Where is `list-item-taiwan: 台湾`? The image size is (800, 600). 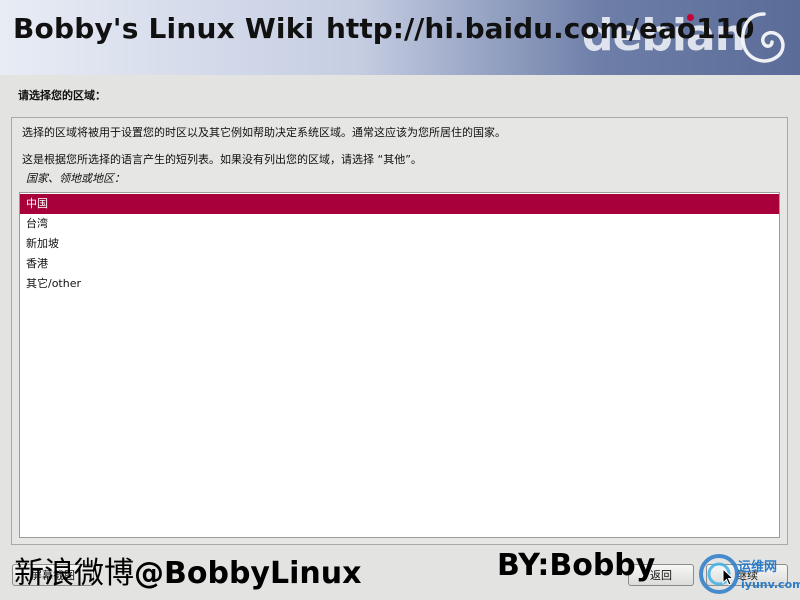 list-item-taiwan: 台湾 is located at coordinates (399, 224).